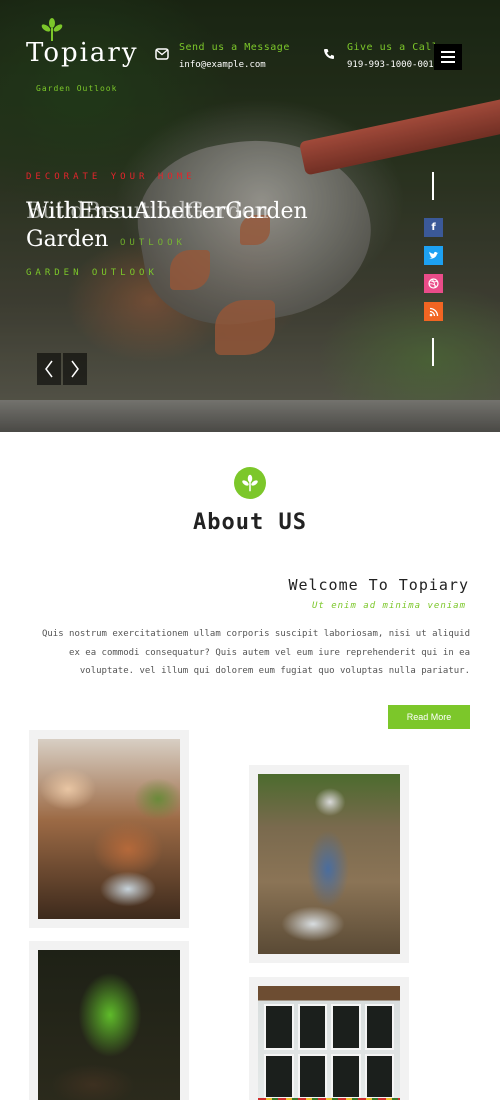 The width and height of the screenshot is (500, 1100). I want to click on rss-link, so click(433, 311).